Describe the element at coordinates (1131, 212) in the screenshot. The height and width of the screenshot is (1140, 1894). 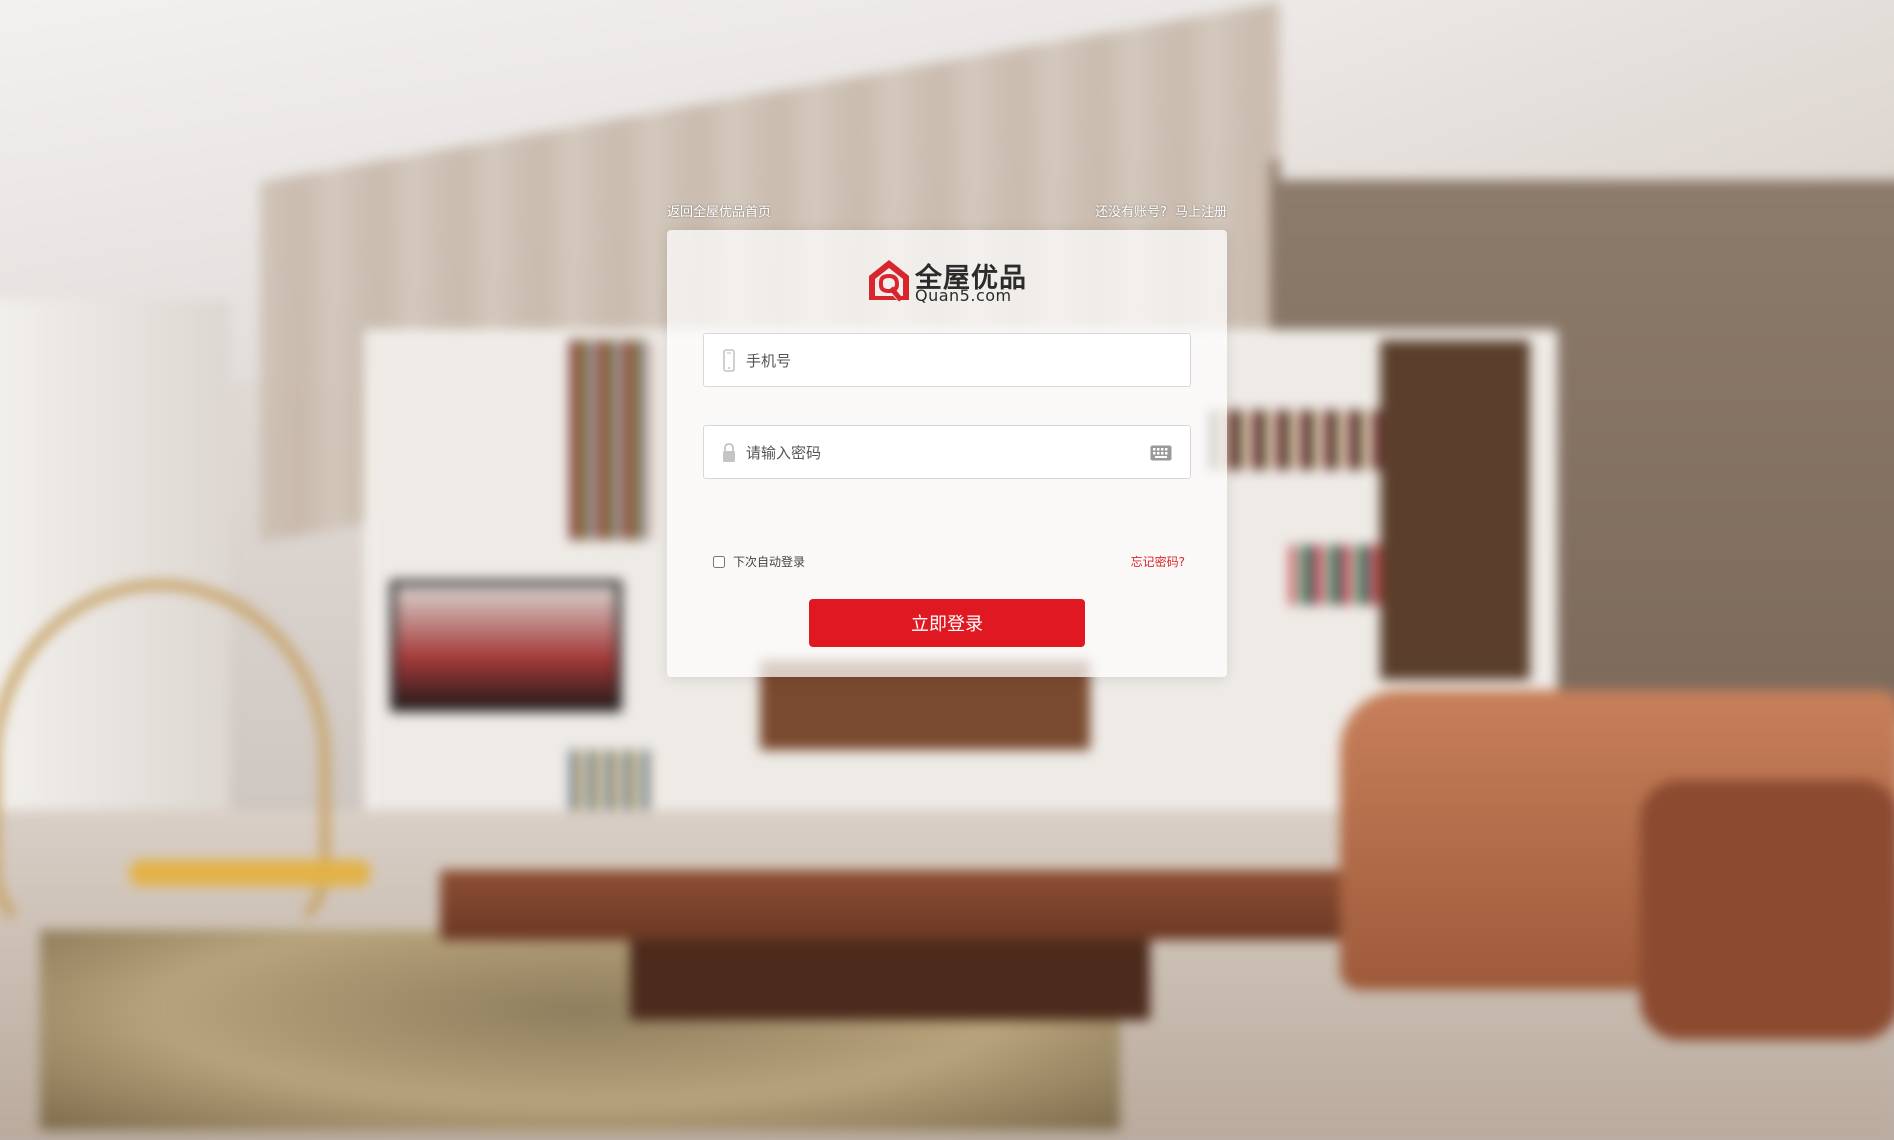
I see `no-account-text: 还没有账号?` at that location.